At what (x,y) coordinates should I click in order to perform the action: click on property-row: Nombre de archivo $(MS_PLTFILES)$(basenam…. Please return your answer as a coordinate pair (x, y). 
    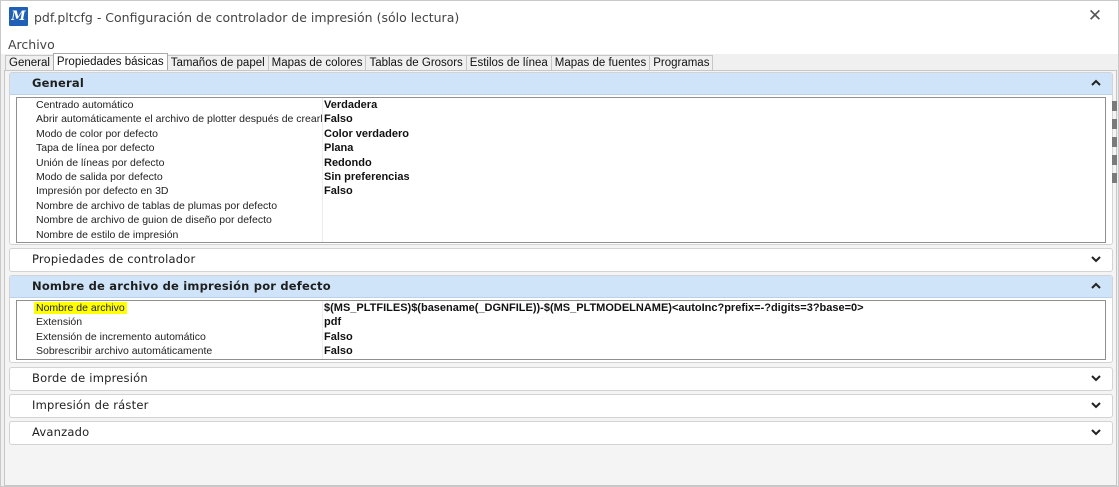
    Looking at the image, I should click on (561, 308).